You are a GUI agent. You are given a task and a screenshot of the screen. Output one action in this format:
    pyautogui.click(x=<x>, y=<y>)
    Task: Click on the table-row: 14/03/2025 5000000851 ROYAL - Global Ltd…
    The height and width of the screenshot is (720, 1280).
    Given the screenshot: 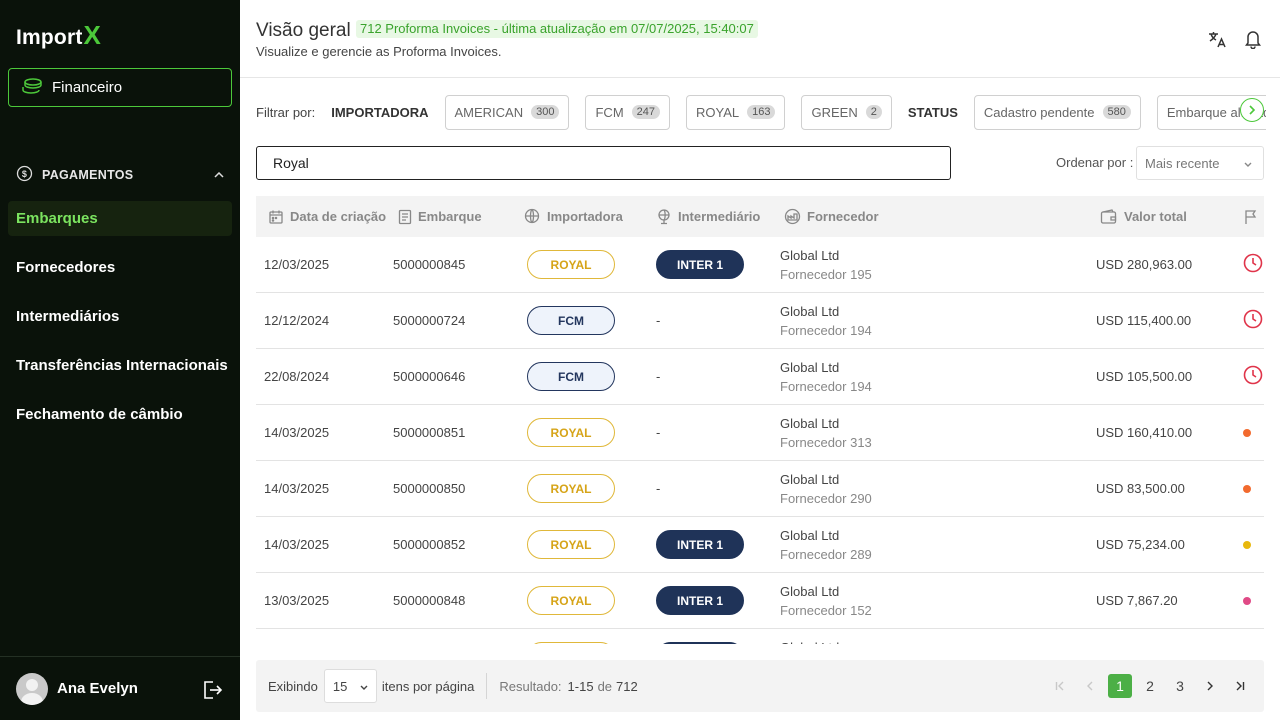 What is the action you would take?
    pyautogui.click(x=760, y=433)
    